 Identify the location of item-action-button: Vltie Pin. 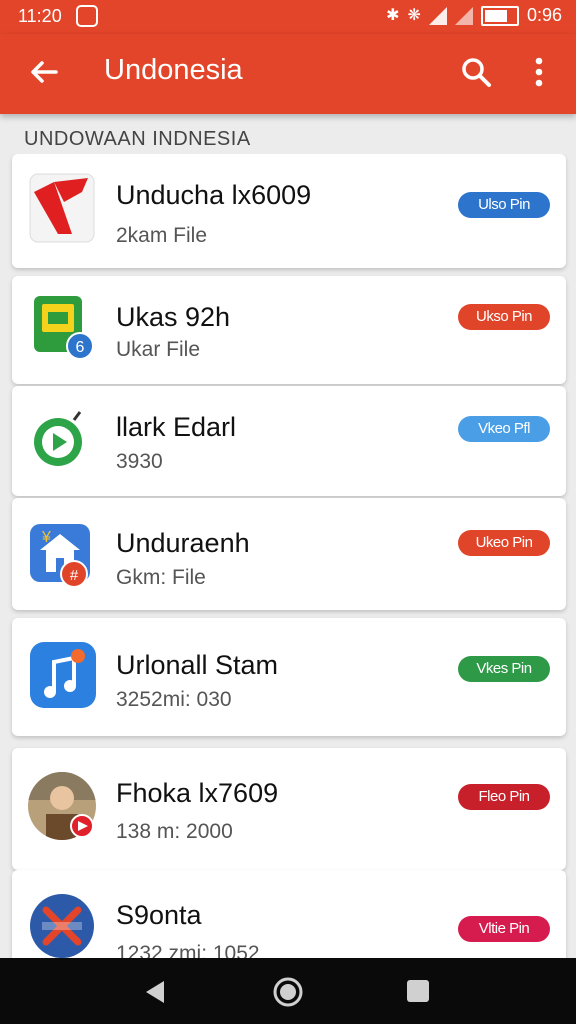
(504, 929).